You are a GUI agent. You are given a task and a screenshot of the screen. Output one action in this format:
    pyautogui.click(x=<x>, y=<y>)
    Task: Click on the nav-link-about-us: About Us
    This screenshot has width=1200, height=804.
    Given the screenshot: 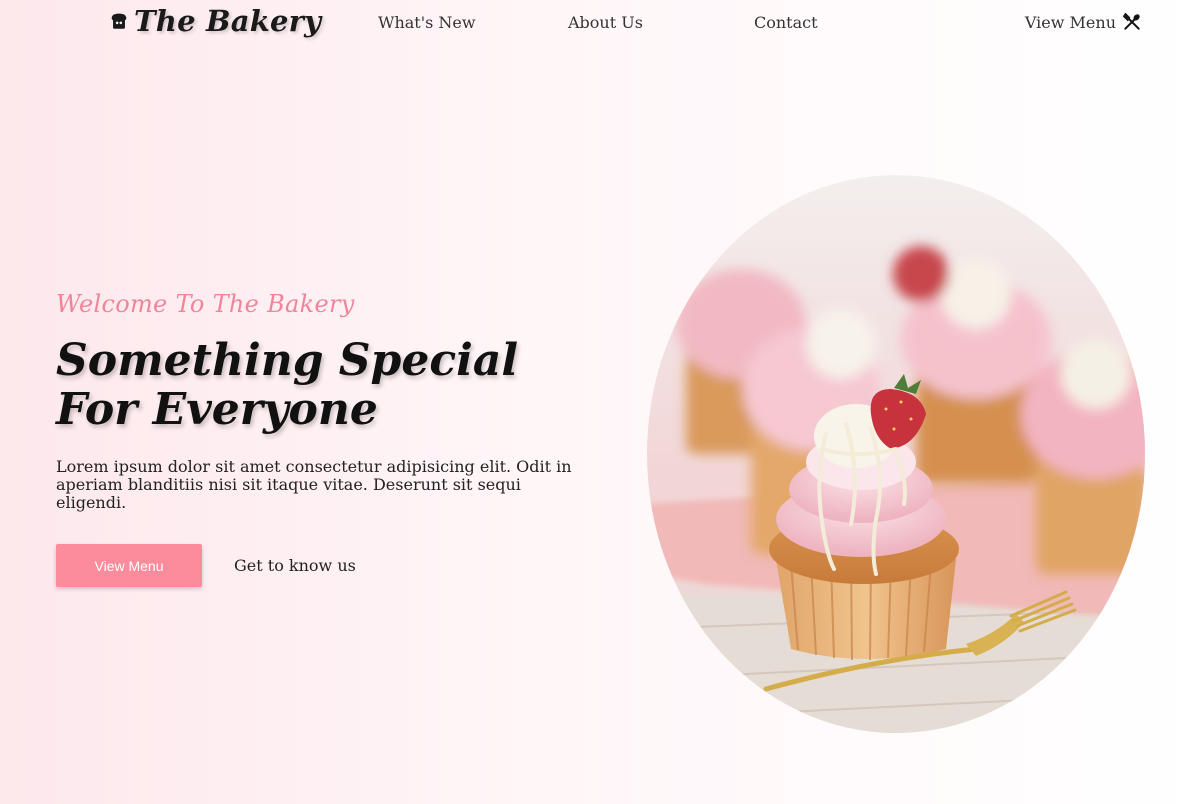 What is the action you would take?
    pyautogui.click(x=605, y=22)
    